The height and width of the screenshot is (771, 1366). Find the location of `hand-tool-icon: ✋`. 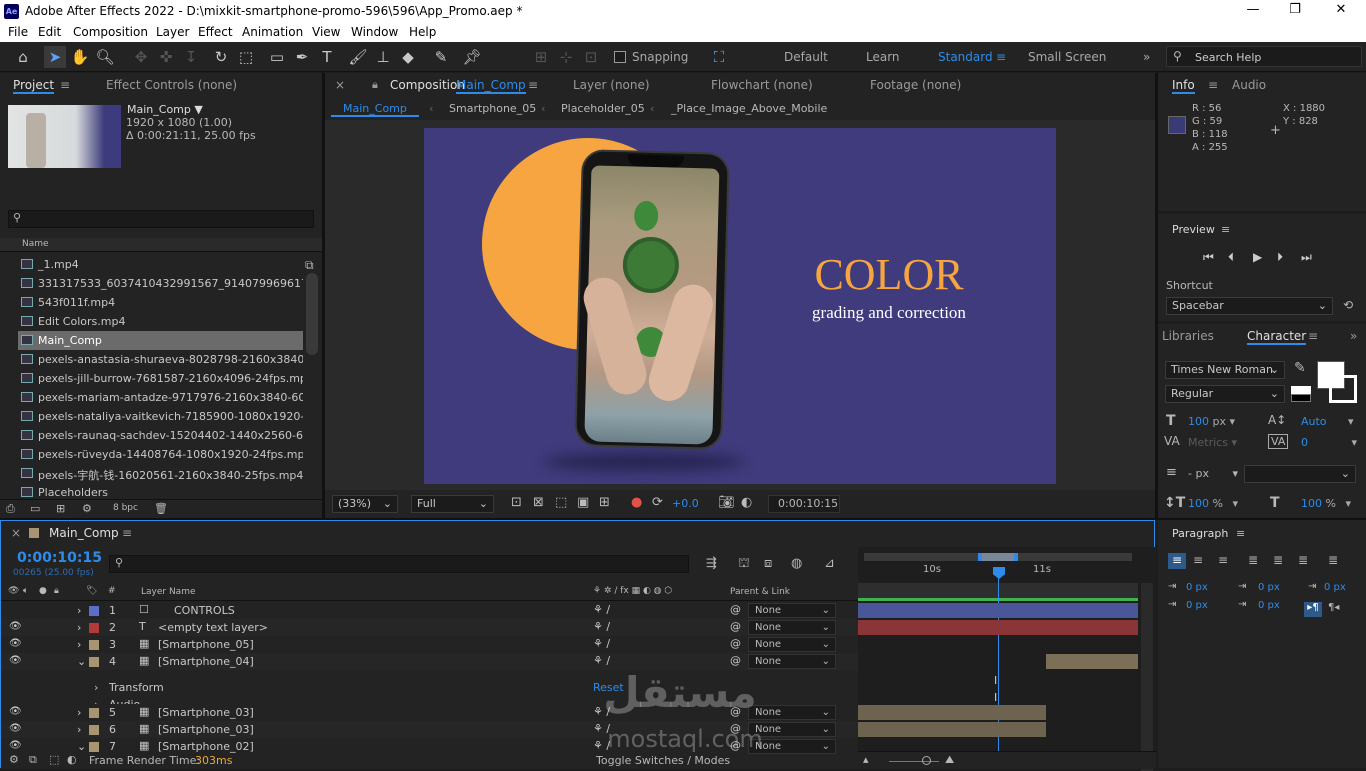

hand-tool-icon: ✋ is located at coordinates (80, 57).